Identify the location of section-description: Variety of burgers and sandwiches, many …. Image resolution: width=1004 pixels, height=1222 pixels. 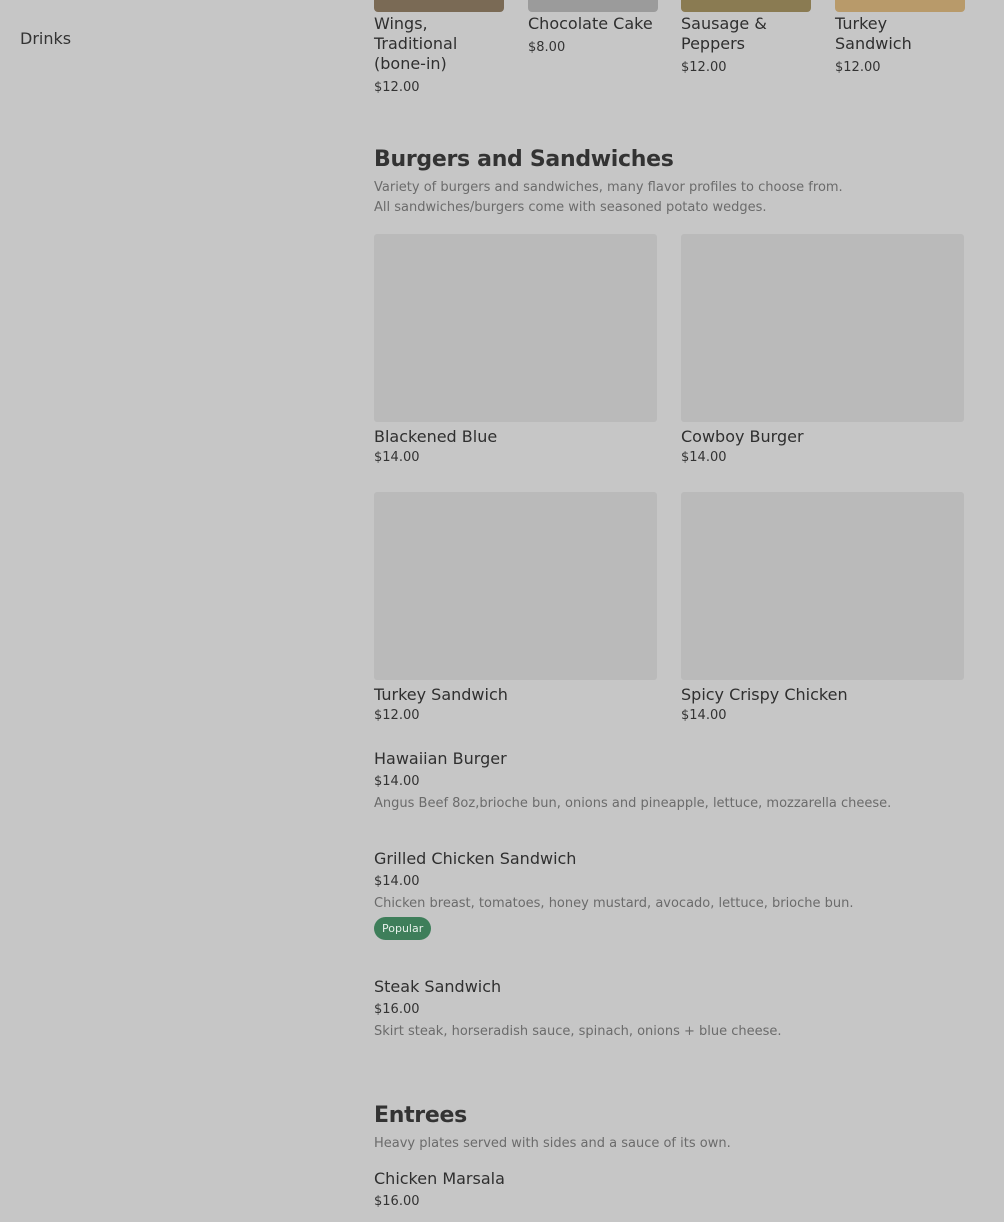
(608, 187).